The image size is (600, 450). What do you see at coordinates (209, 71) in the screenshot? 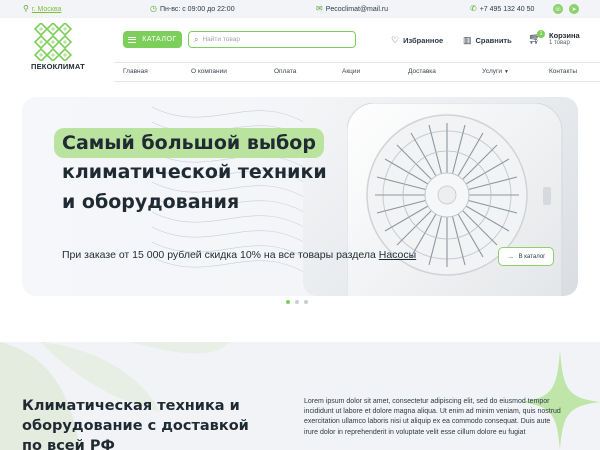
I see `nav-item-about: О компании` at bounding box center [209, 71].